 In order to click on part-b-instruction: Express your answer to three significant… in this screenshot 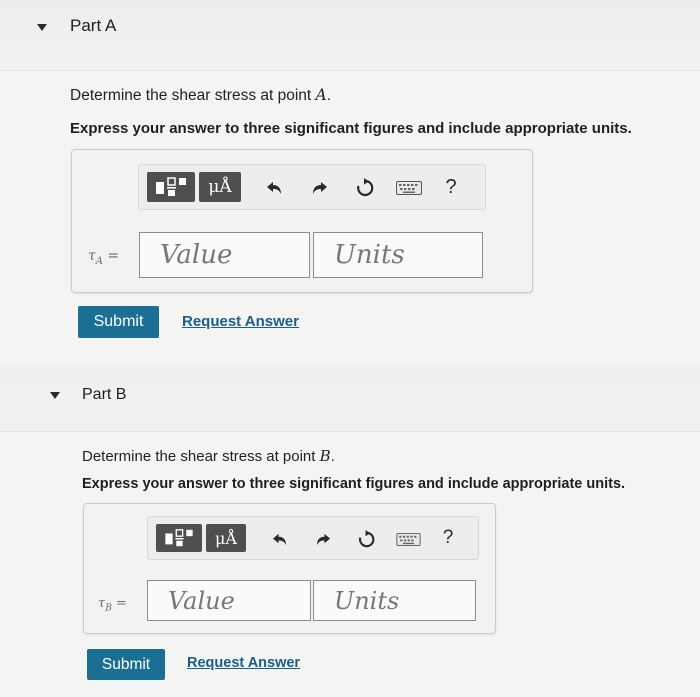, I will do `click(354, 484)`.